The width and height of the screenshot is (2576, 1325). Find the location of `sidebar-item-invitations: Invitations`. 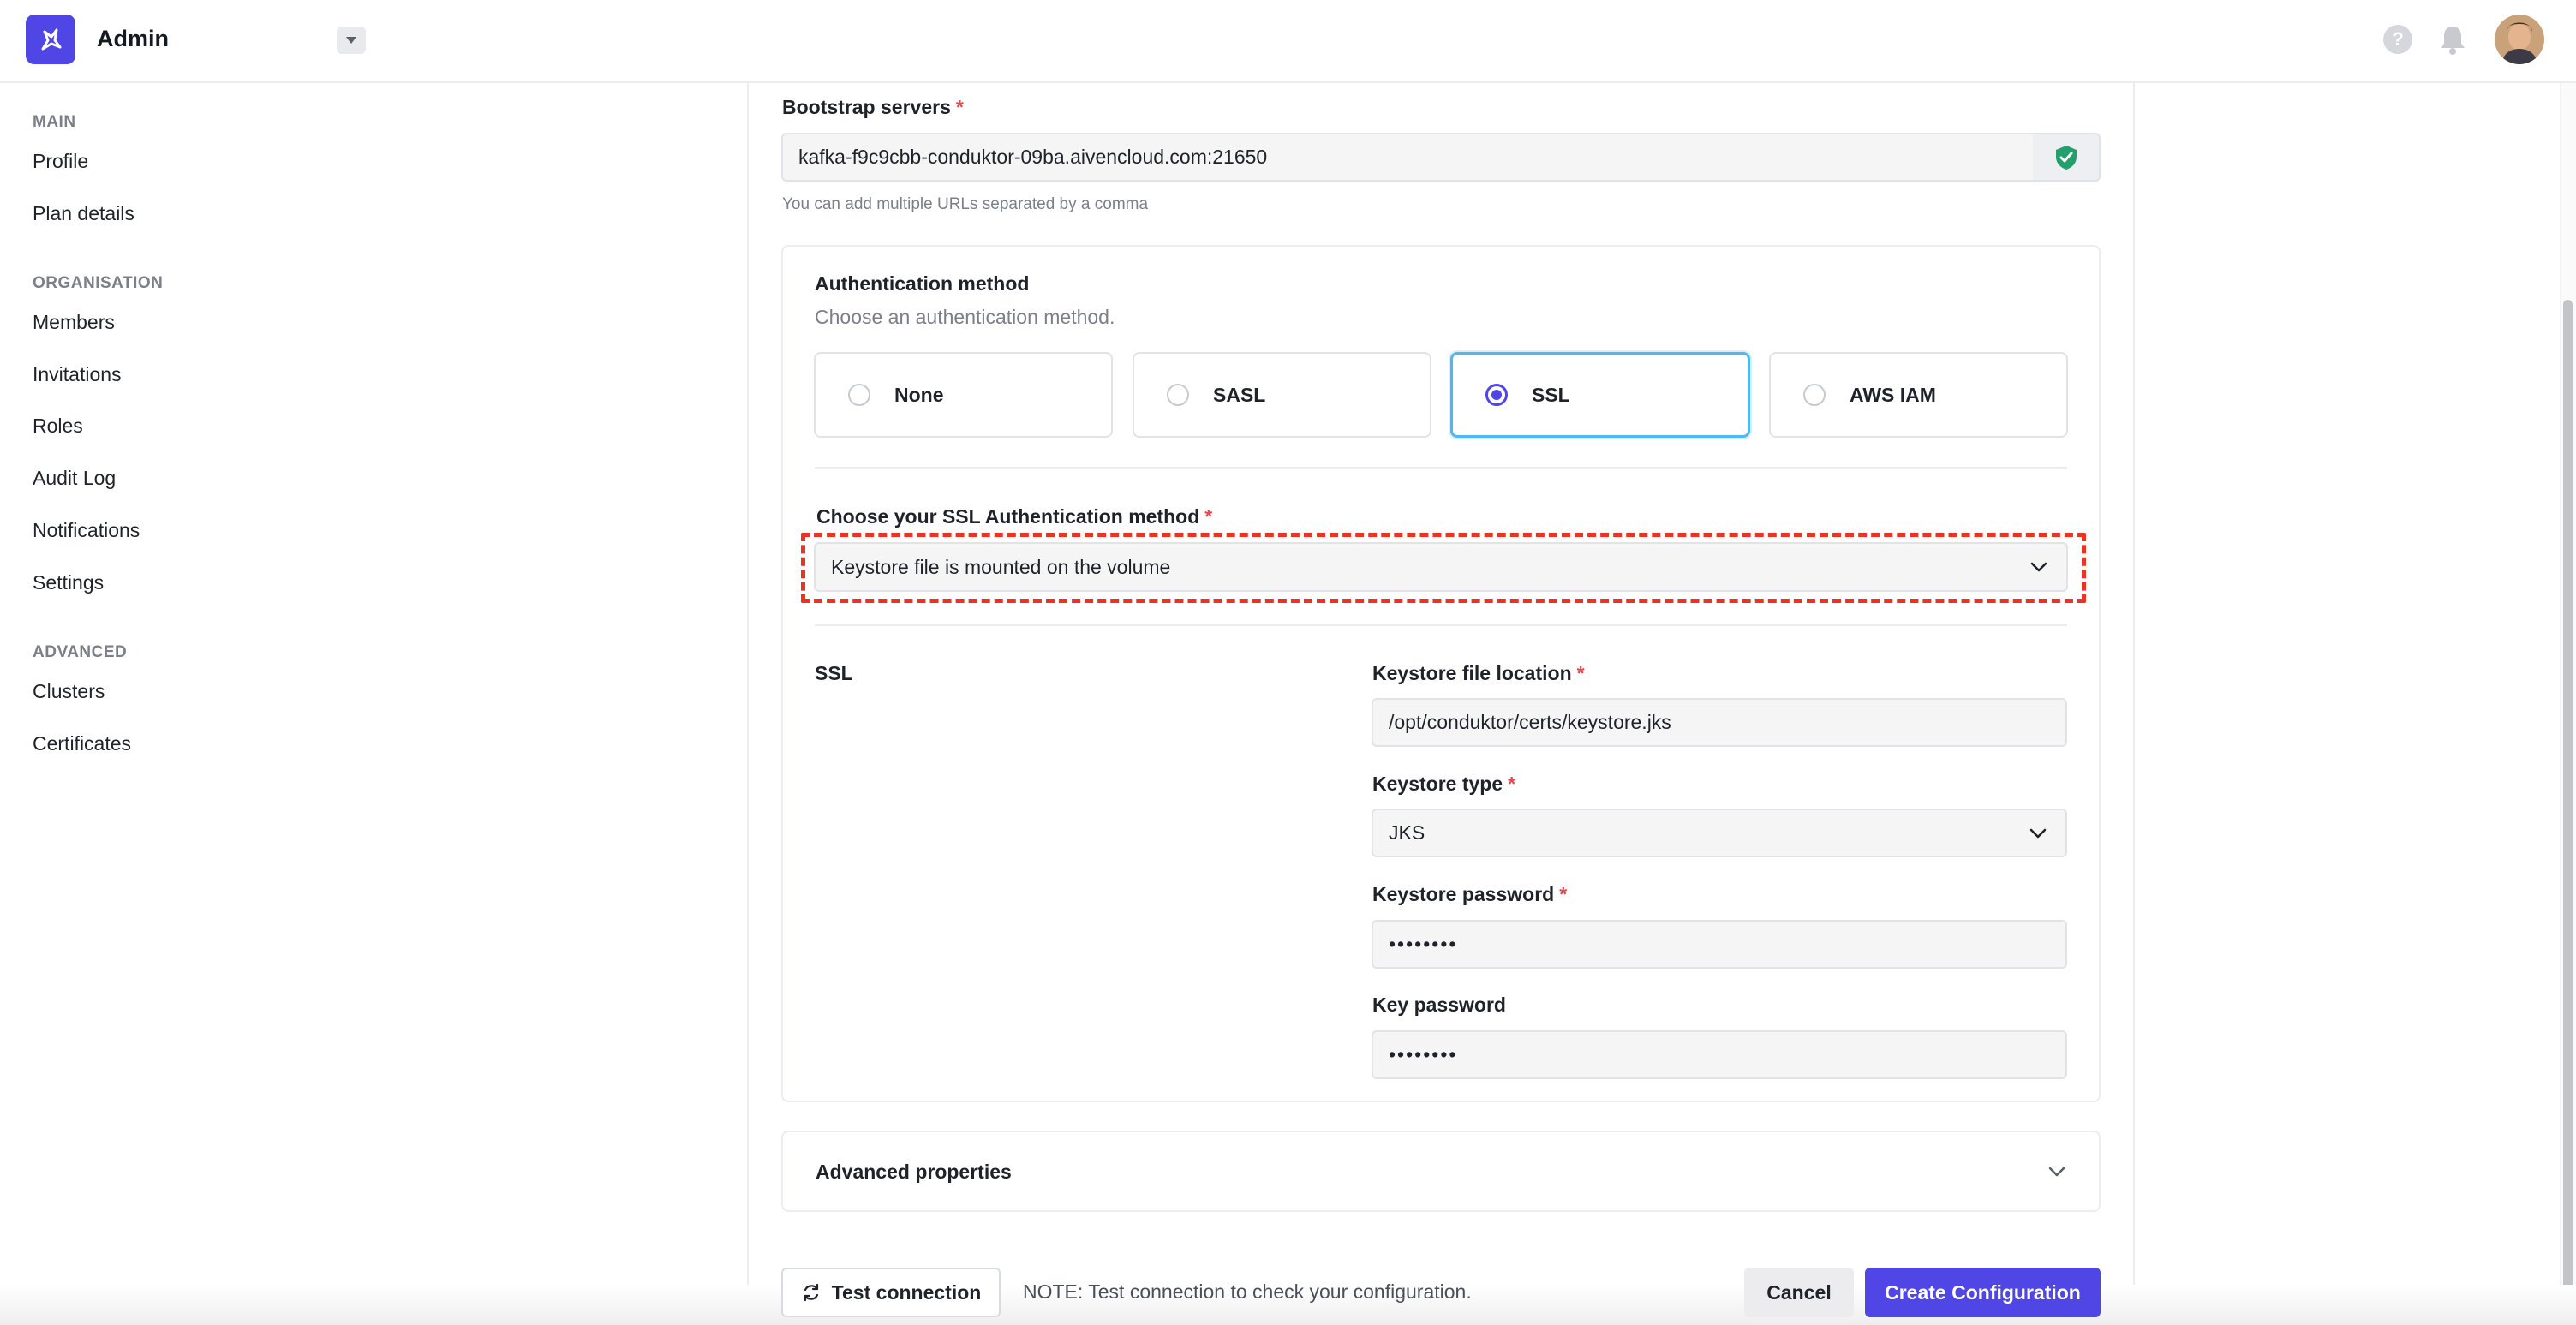

sidebar-item-invitations: Invitations is located at coordinates (78, 374).